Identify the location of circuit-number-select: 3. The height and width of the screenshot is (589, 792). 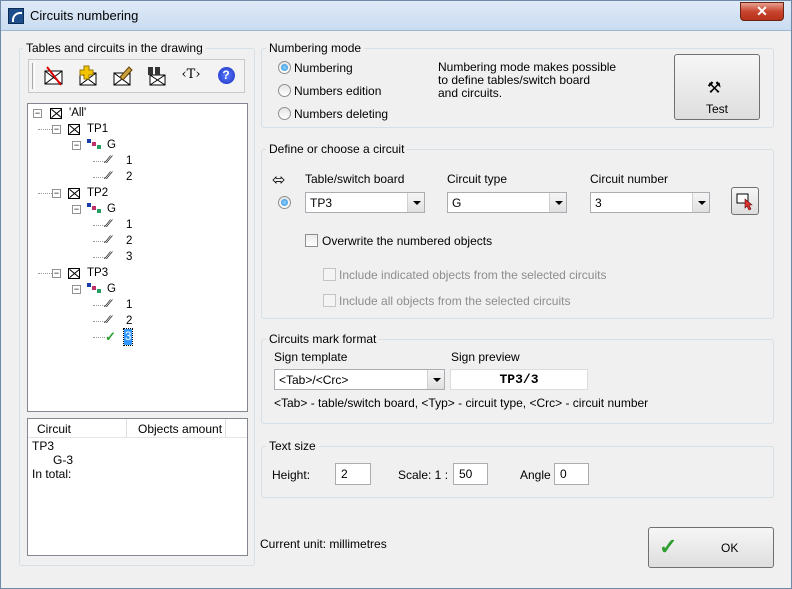
(650, 202).